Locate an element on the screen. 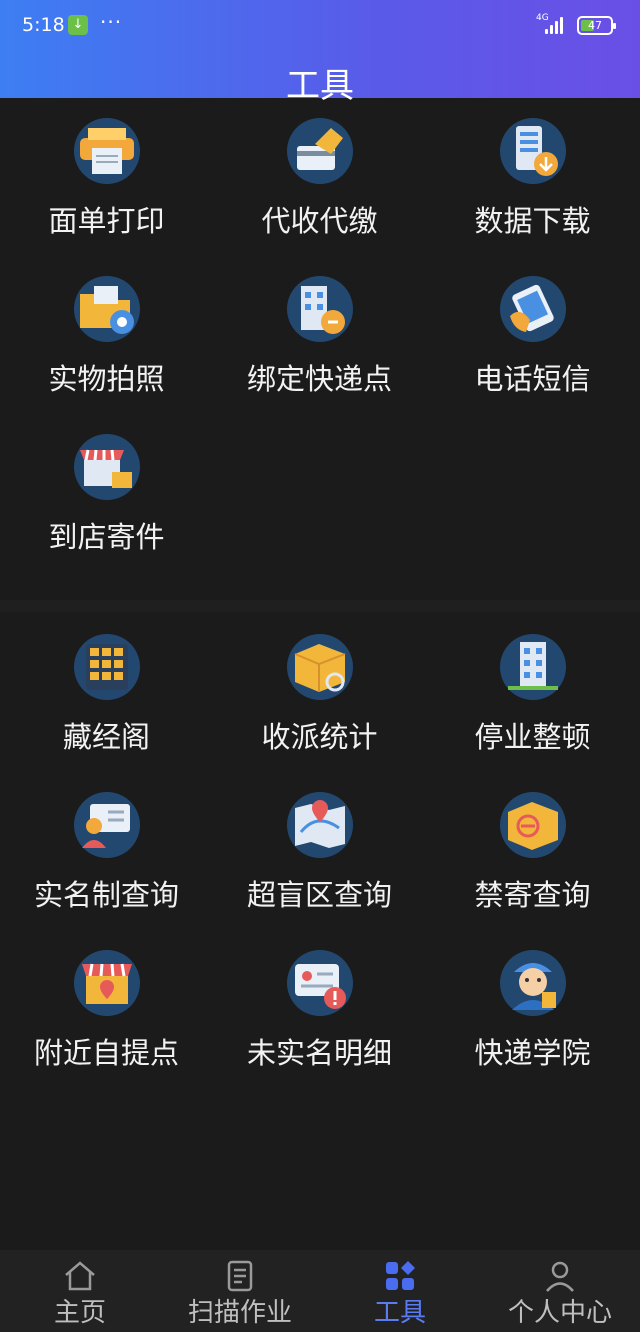 The height and width of the screenshot is (1332, 640). card-payment-icon is located at coordinates (320, 151).